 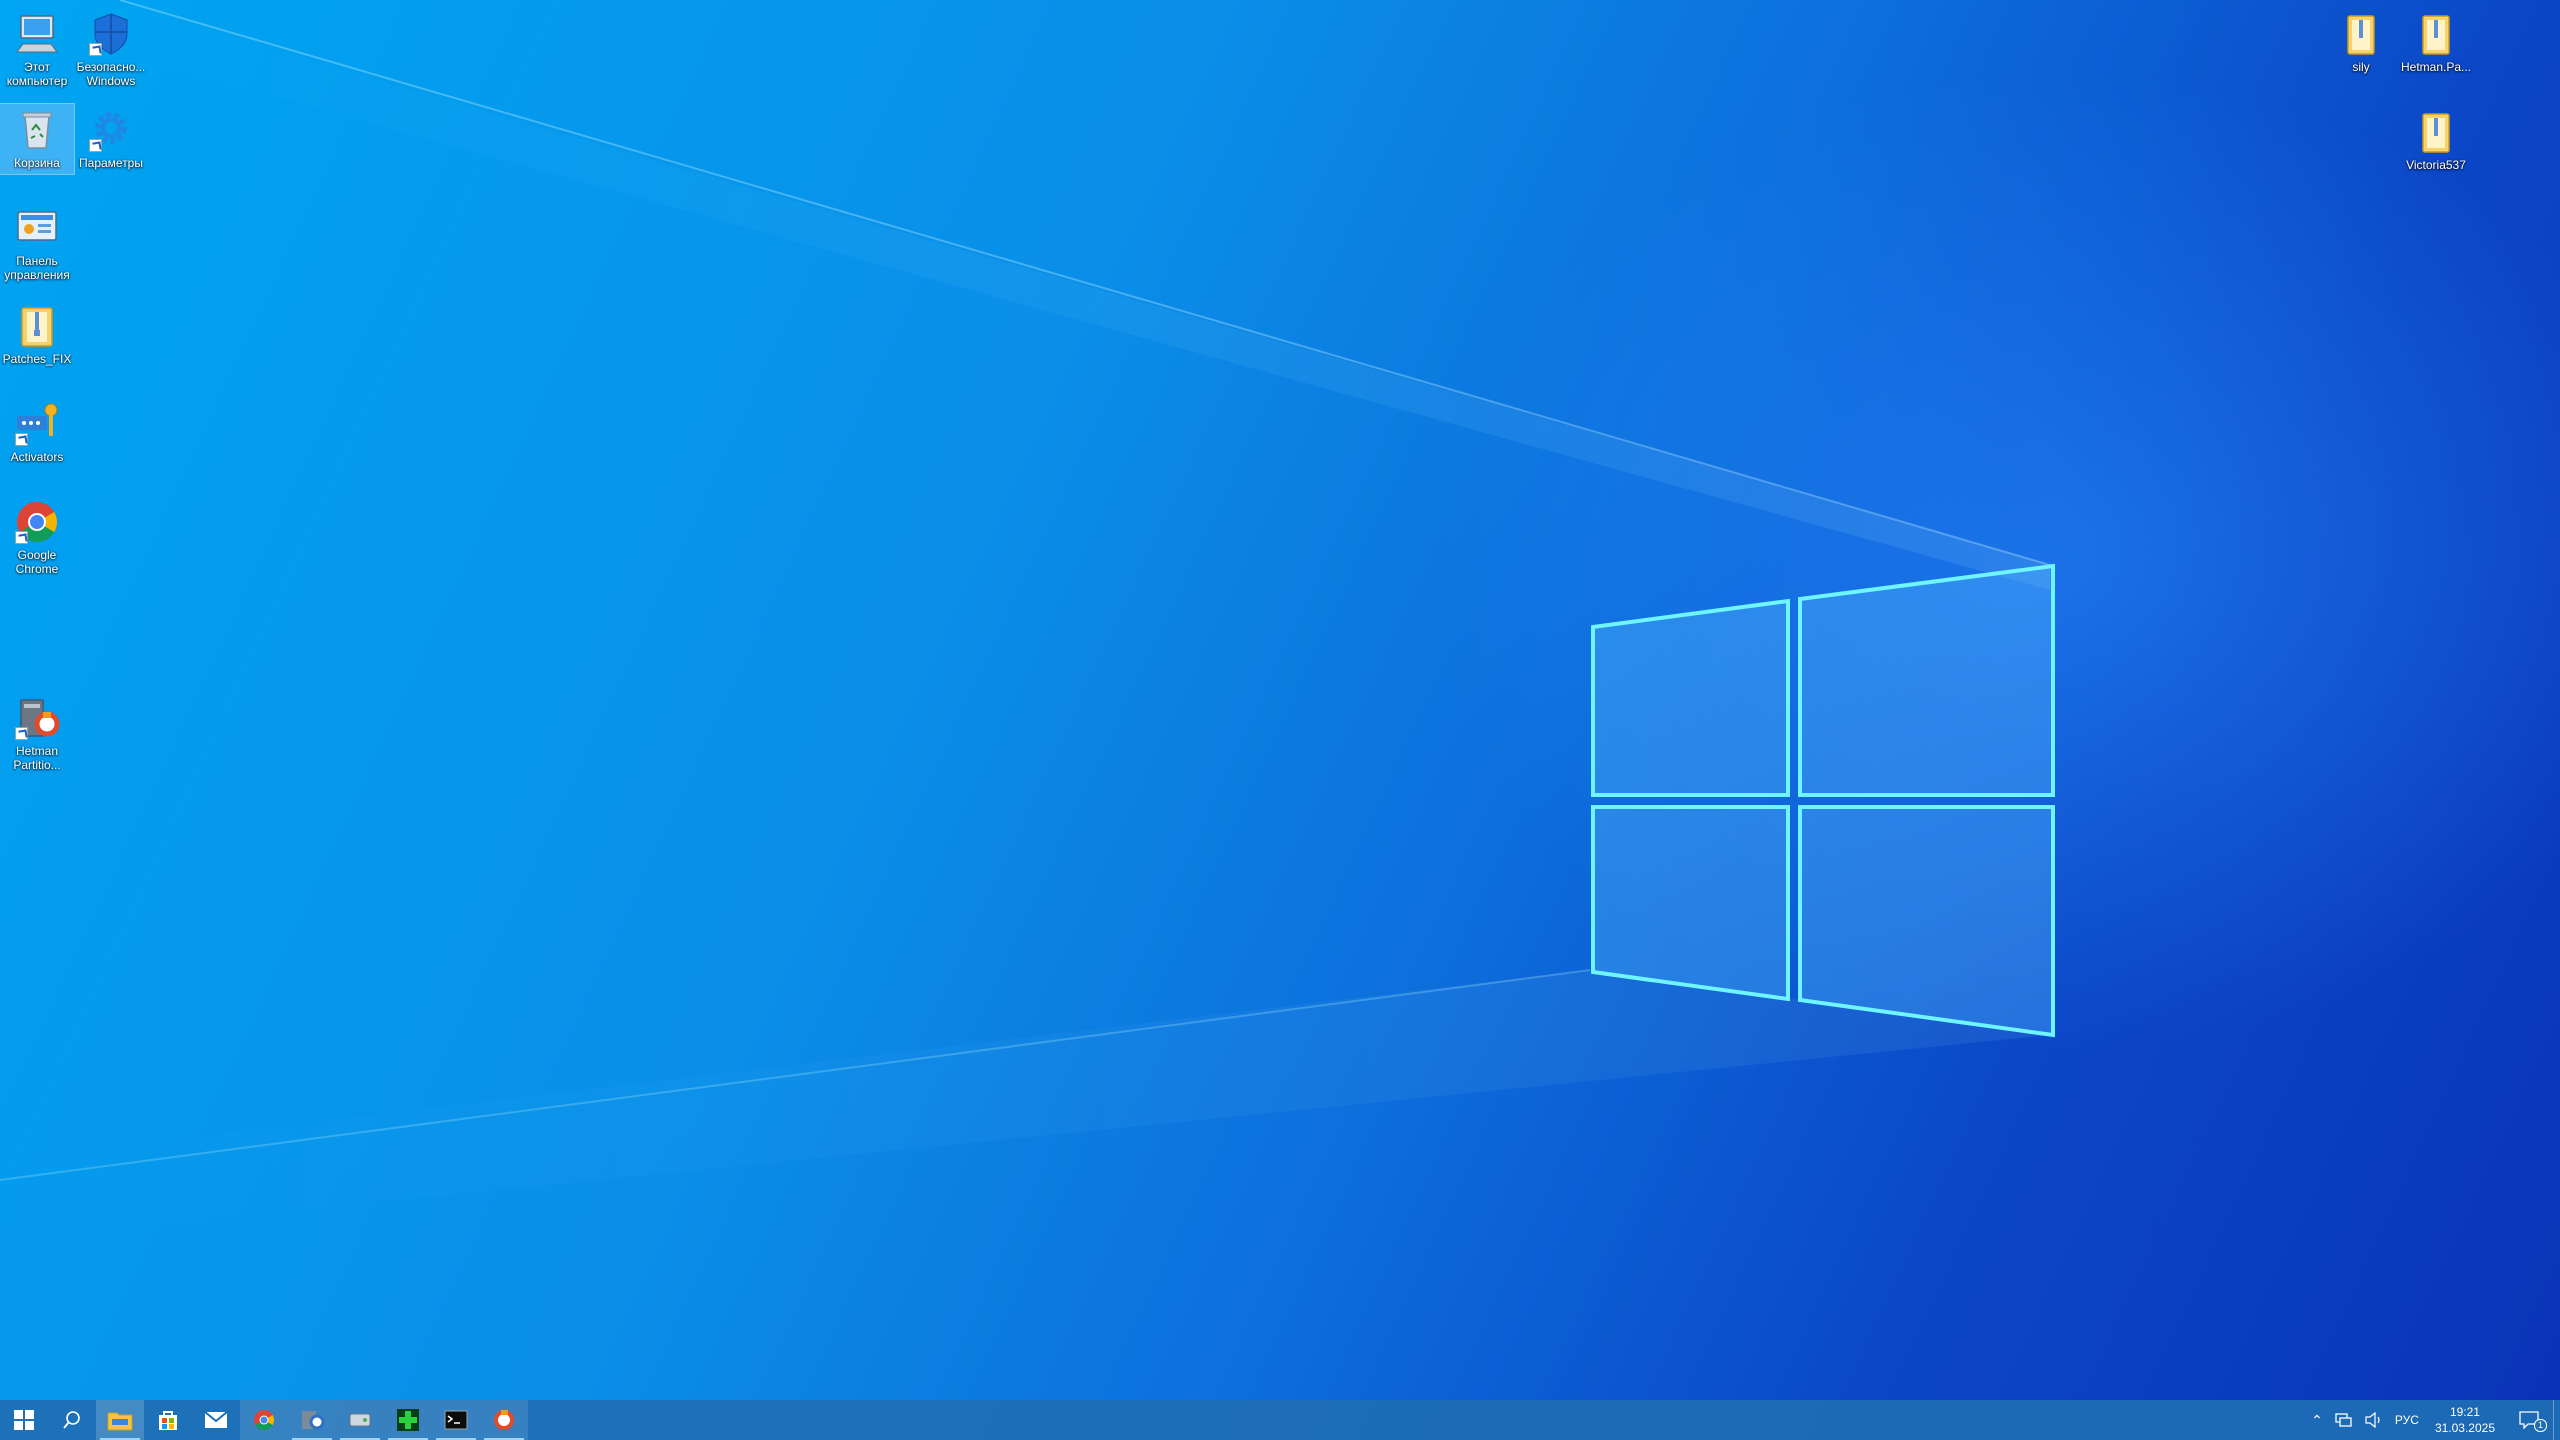 What do you see at coordinates (37, 228) in the screenshot?
I see `control-panel-icon` at bounding box center [37, 228].